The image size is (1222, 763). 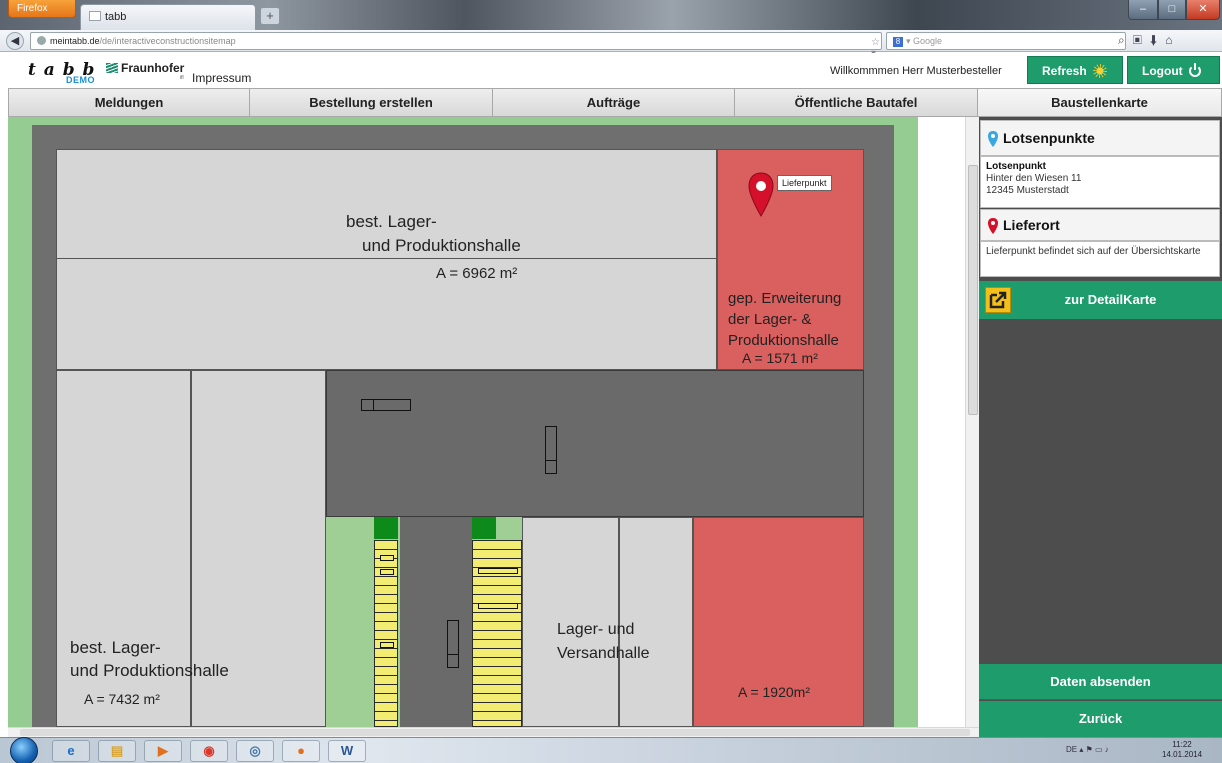 I want to click on extension-line1: gep. Erweiterung, so click(x=785, y=298).